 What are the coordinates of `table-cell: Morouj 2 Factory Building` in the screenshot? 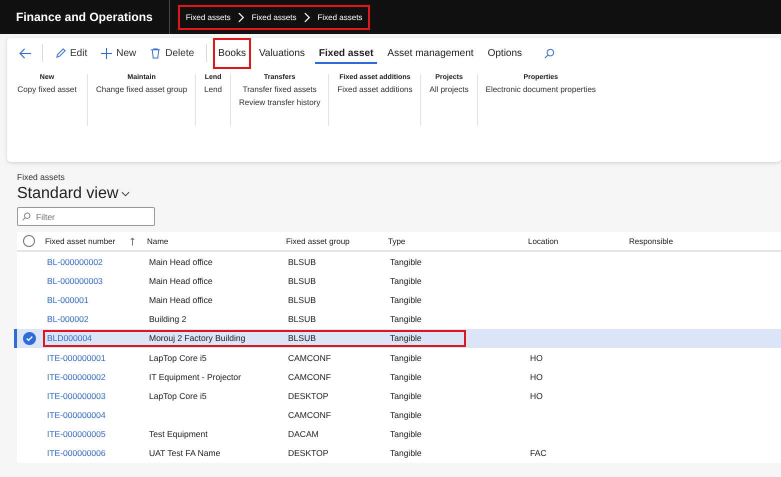 It's located at (197, 338).